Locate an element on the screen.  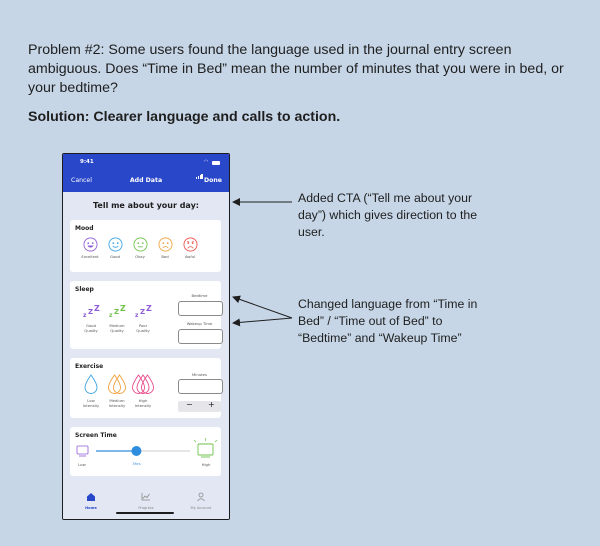
arrow-to-bedtime is located at coordinates (262, 307).